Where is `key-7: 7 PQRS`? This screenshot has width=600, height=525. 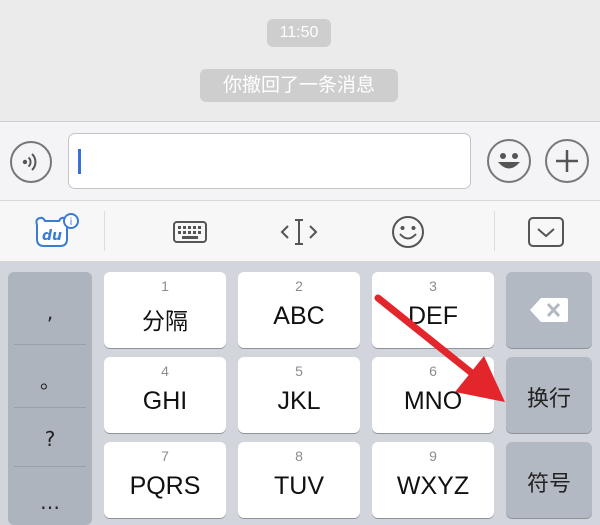 key-7: 7 PQRS is located at coordinates (165, 480).